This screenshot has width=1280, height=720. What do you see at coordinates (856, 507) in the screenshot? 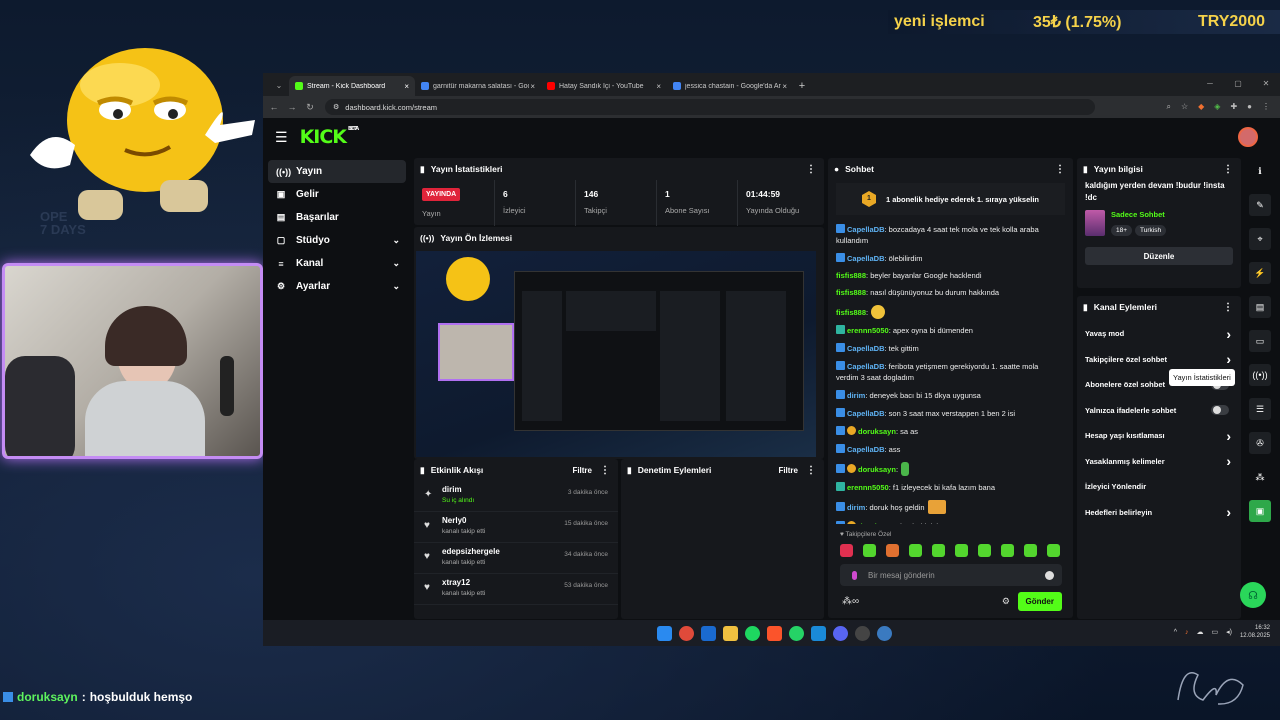
I see `chat-username: dirim` at bounding box center [856, 507].